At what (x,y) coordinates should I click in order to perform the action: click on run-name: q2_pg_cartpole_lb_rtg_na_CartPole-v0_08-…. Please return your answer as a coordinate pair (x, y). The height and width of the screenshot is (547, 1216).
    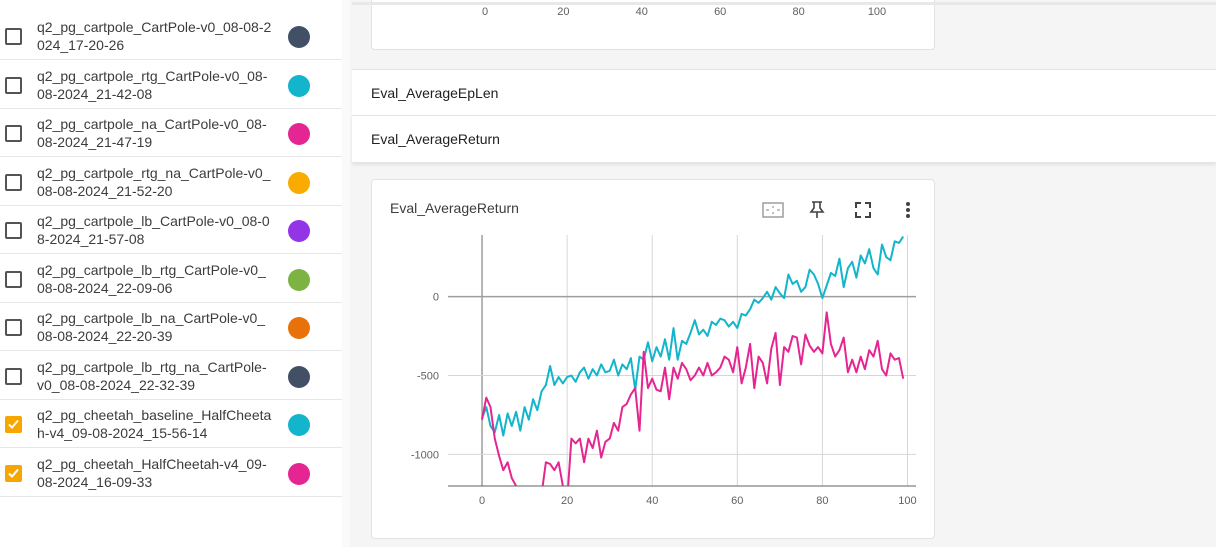
    Looking at the image, I should click on (152, 375).